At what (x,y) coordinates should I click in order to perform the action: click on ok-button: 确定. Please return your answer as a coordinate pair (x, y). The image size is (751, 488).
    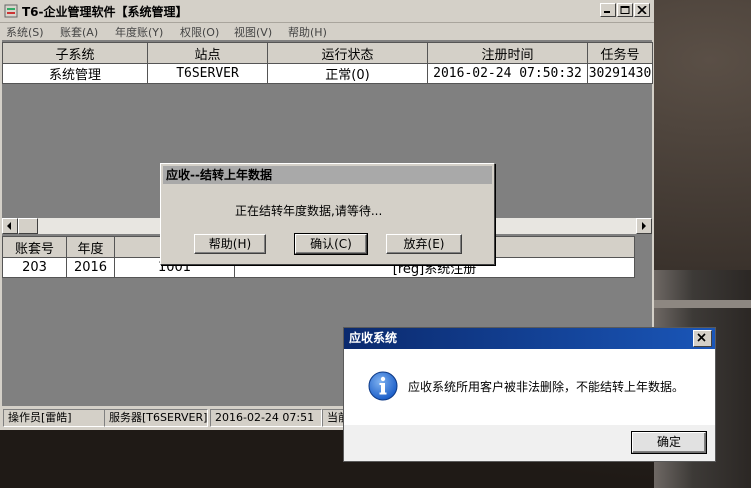
    Looking at the image, I should click on (669, 442).